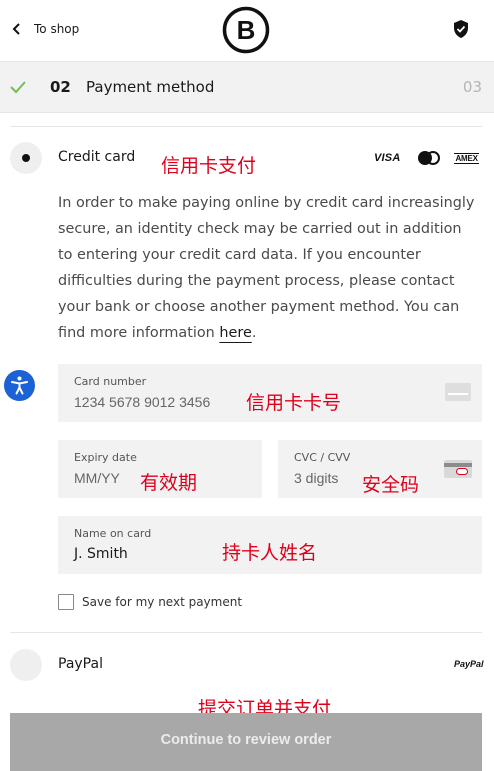  Describe the element at coordinates (391, 485) in the screenshot. I see `cvc-annotation: 安全码` at that location.